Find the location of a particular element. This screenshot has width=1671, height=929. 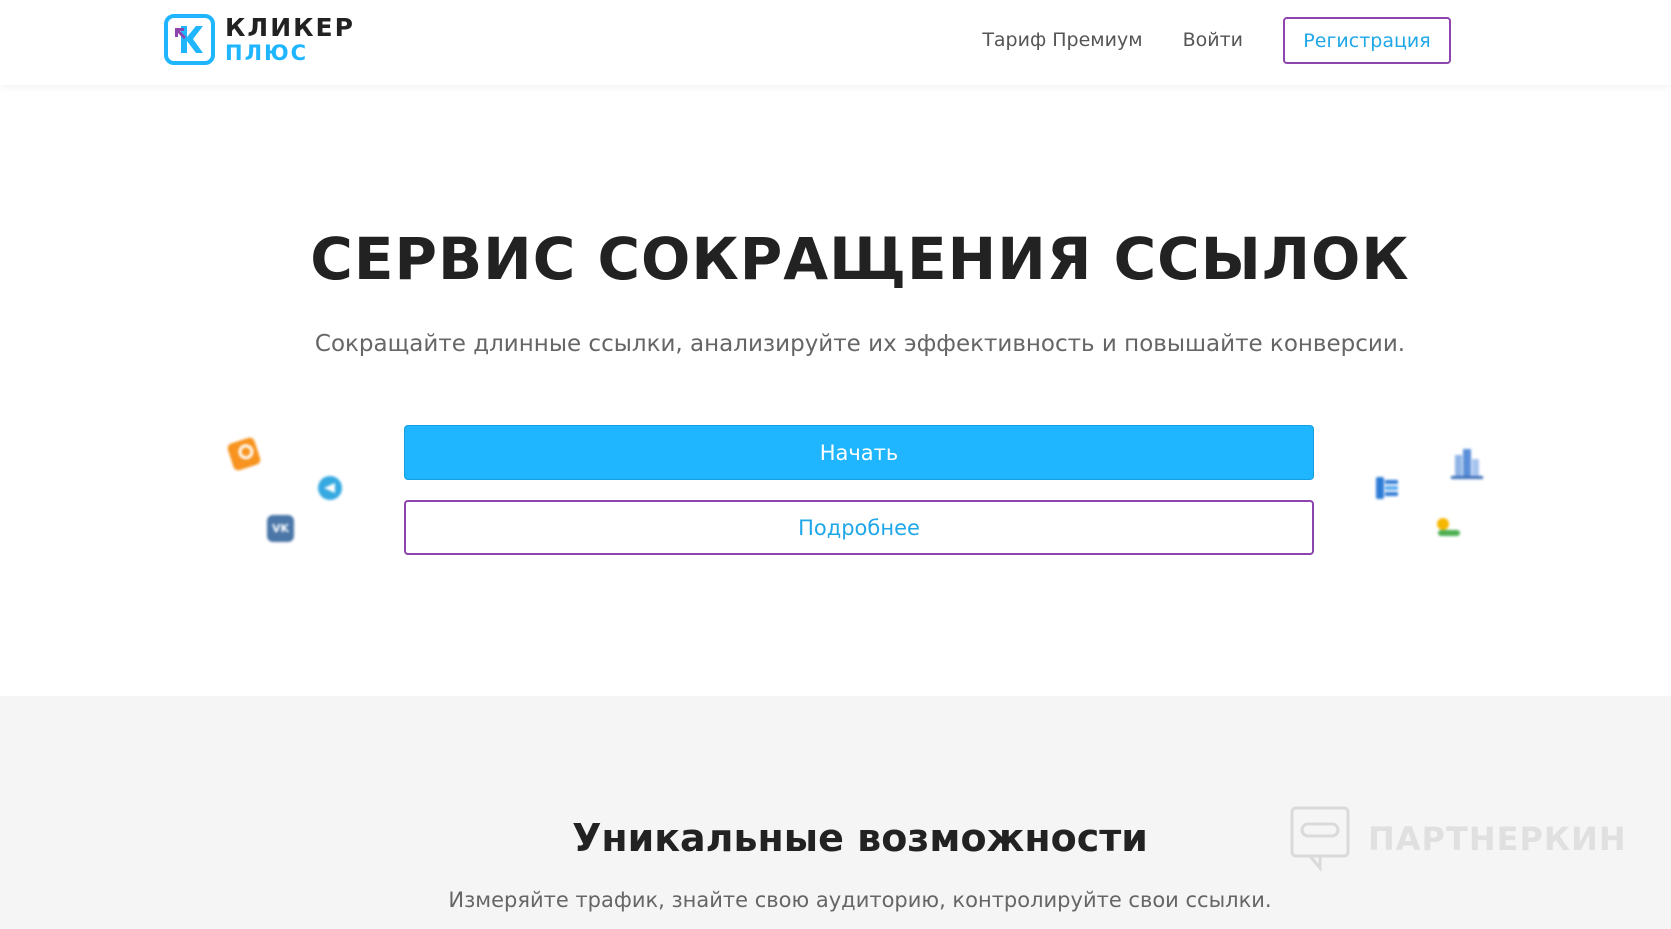

telegram-icon is located at coordinates (330, 488).